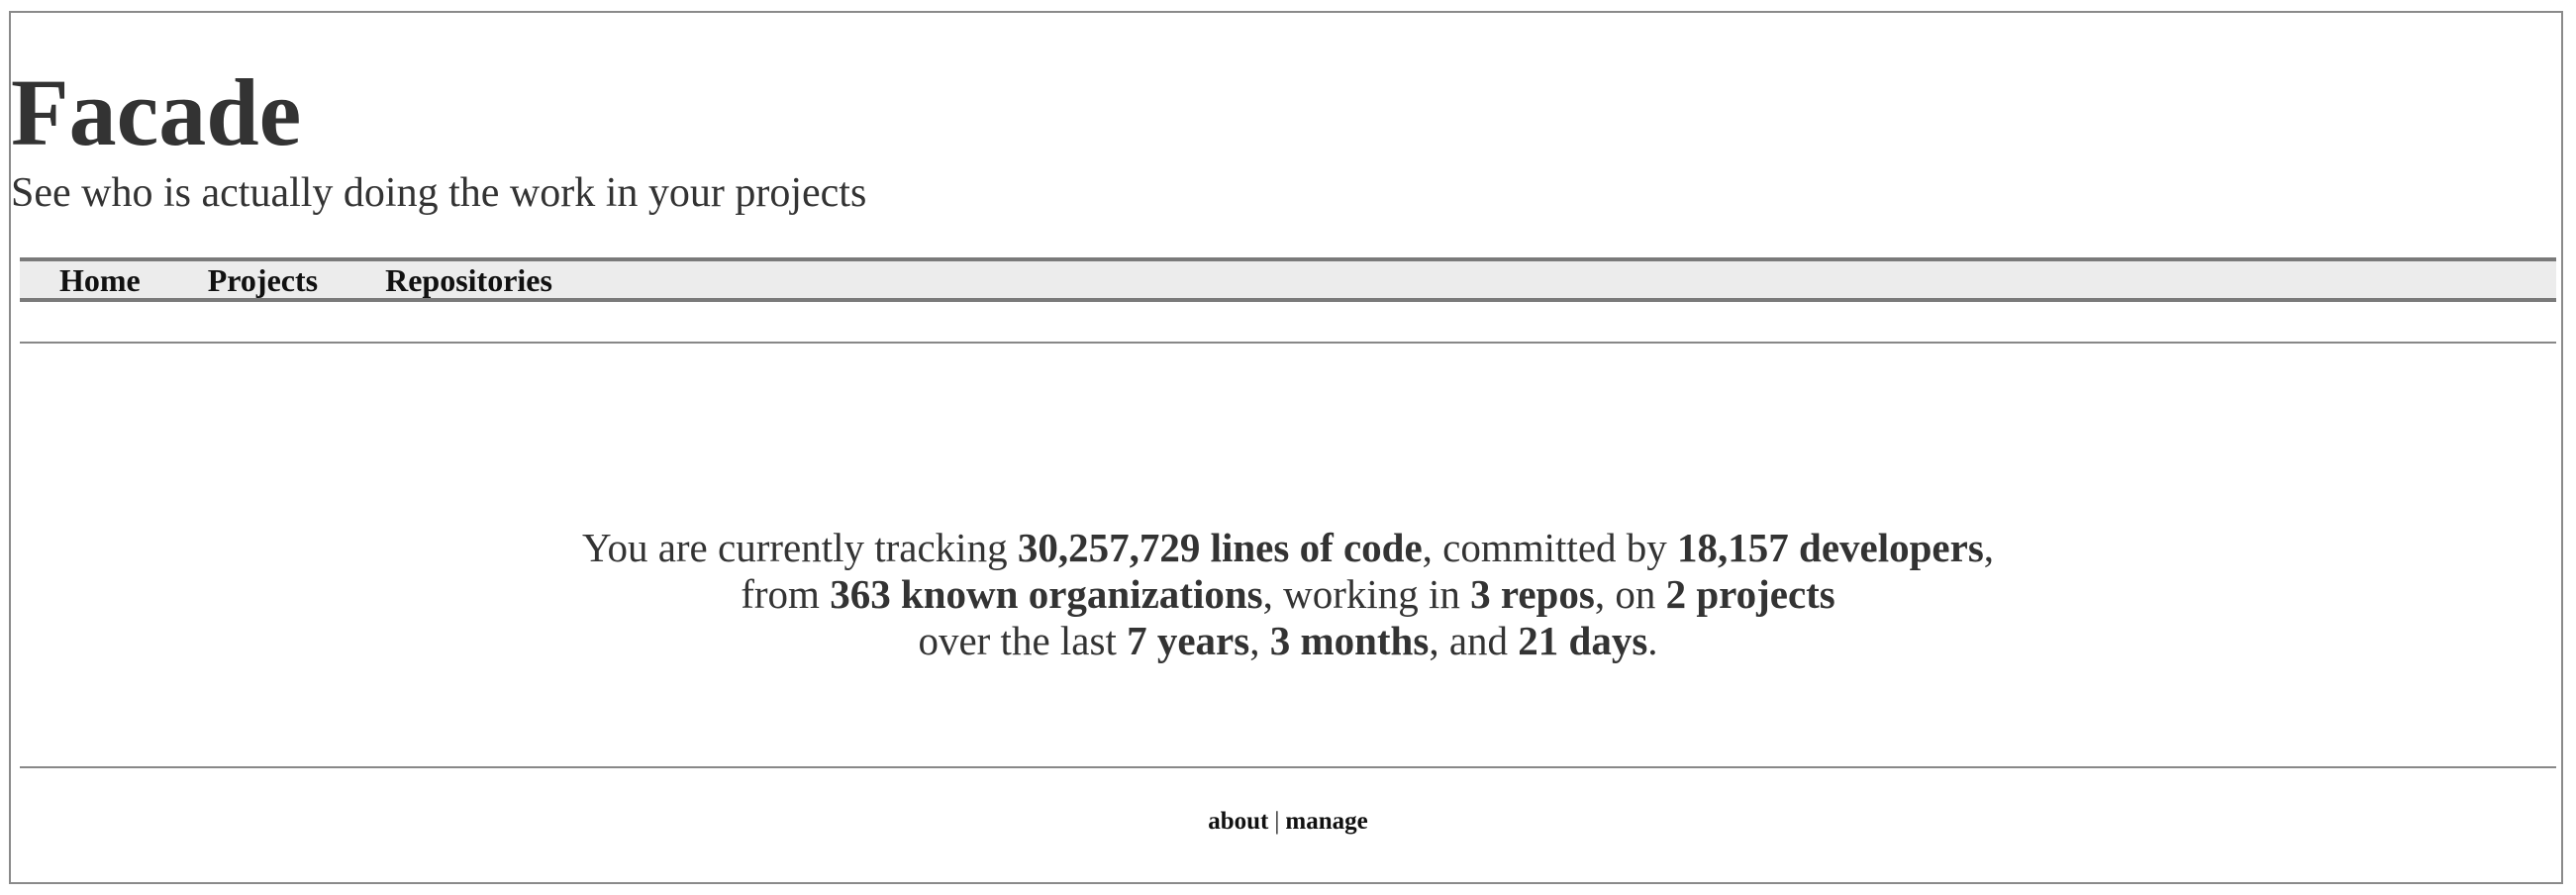 This screenshot has width=2576, height=895. Describe the element at coordinates (156, 112) in the screenshot. I see `site-title: Facade` at that location.